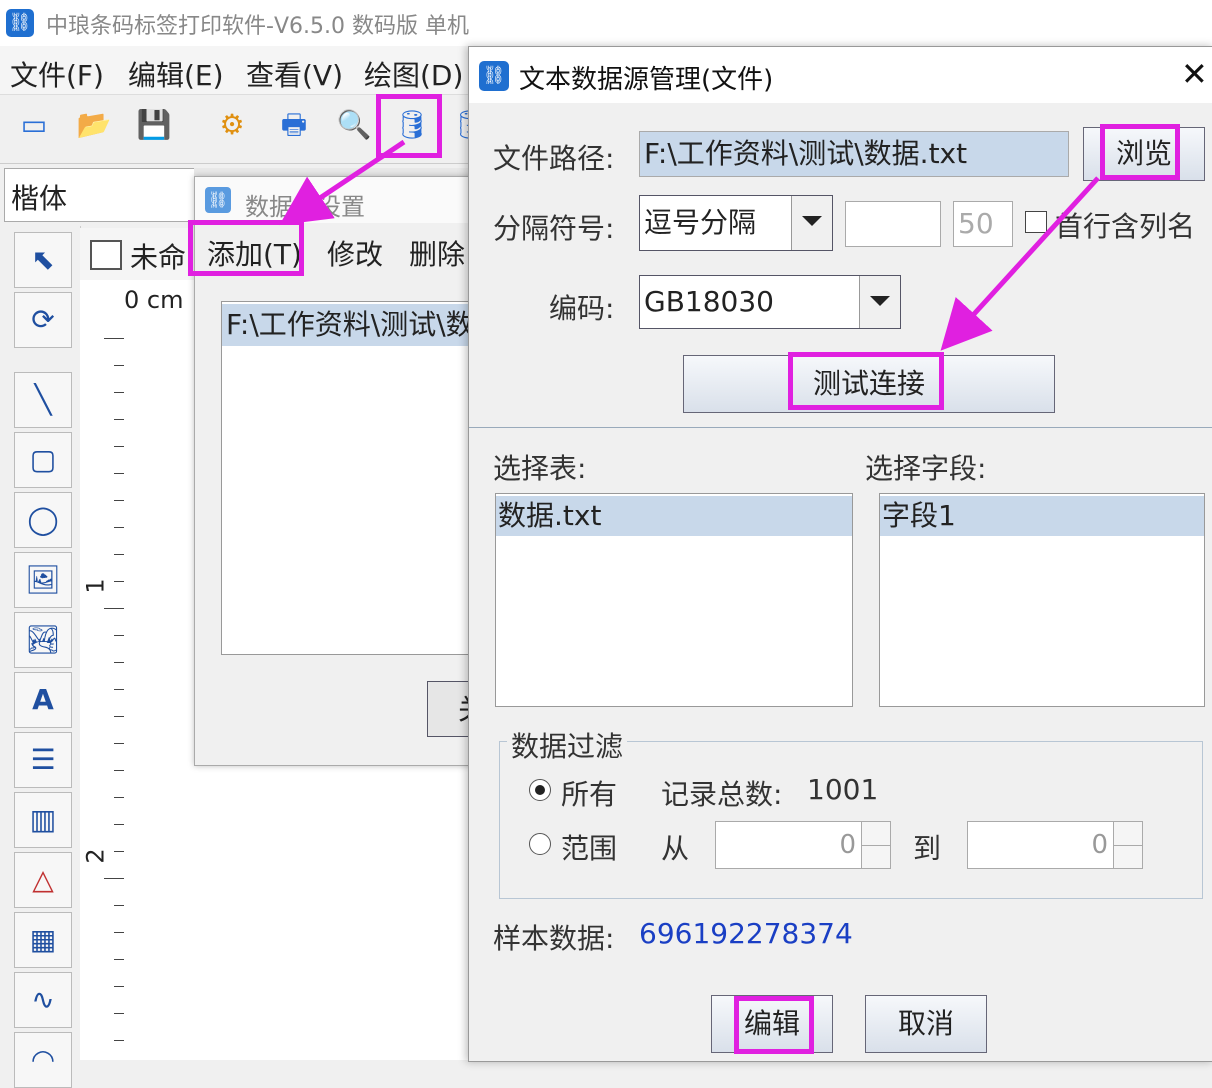  What do you see at coordinates (305, 207) in the screenshot?
I see `database-settings-title: 数据库设置` at bounding box center [305, 207].